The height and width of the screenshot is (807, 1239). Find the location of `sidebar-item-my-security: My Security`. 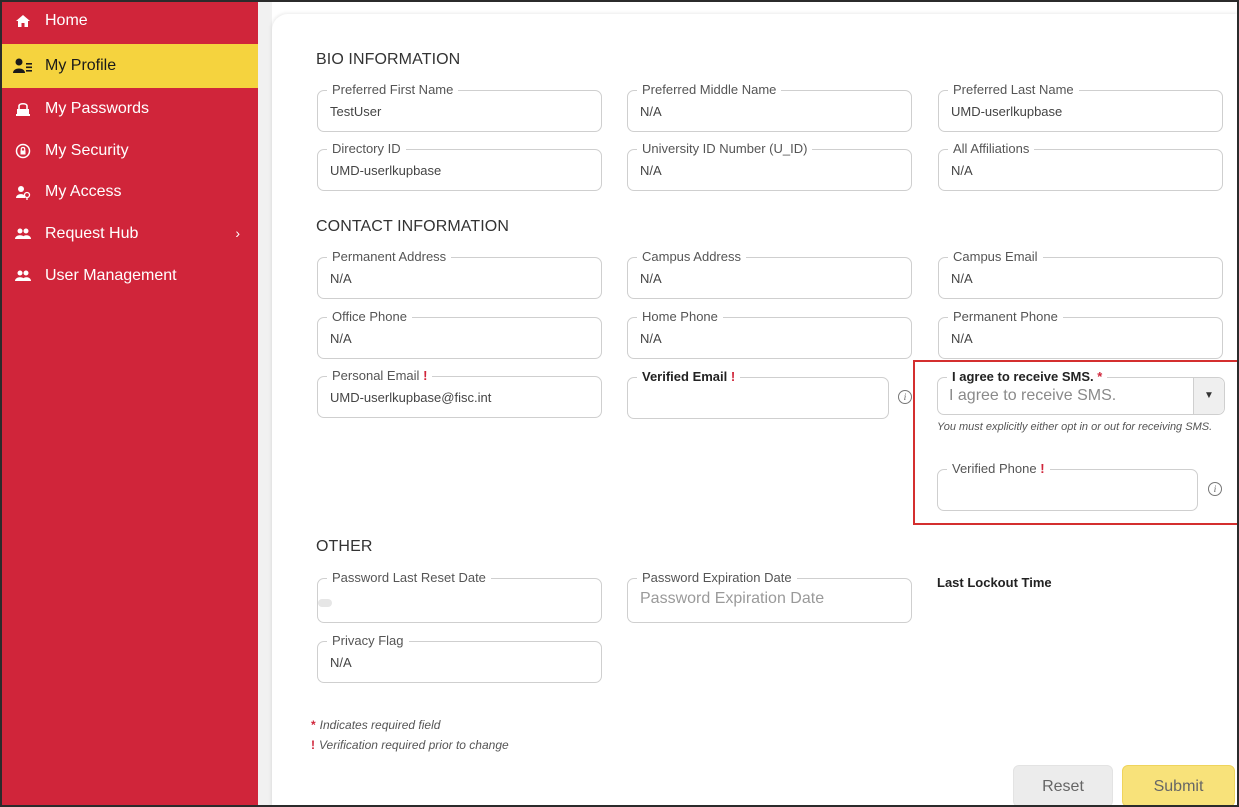

sidebar-item-my-security: My Security is located at coordinates (129, 151).